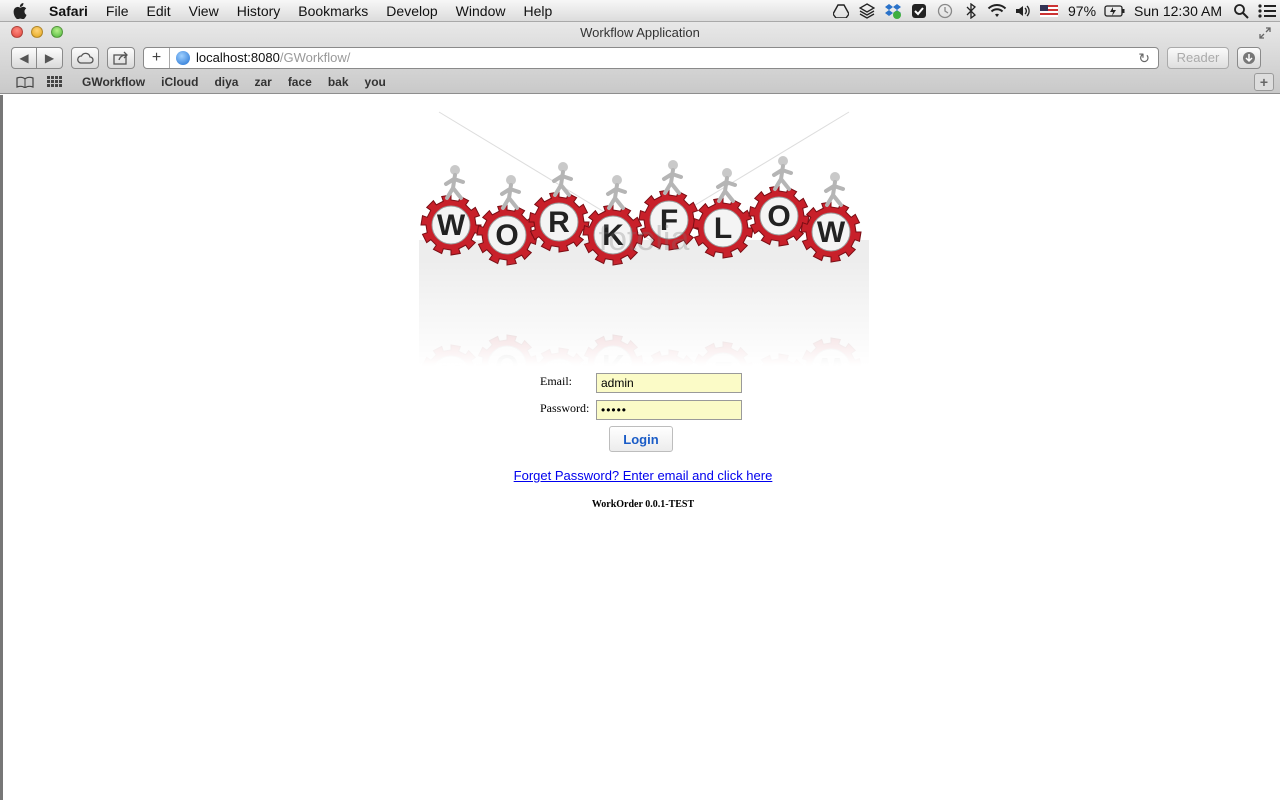  Describe the element at coordinates (1144, 58) in the screenshot. I see `reload-icon: ↻` at that location.